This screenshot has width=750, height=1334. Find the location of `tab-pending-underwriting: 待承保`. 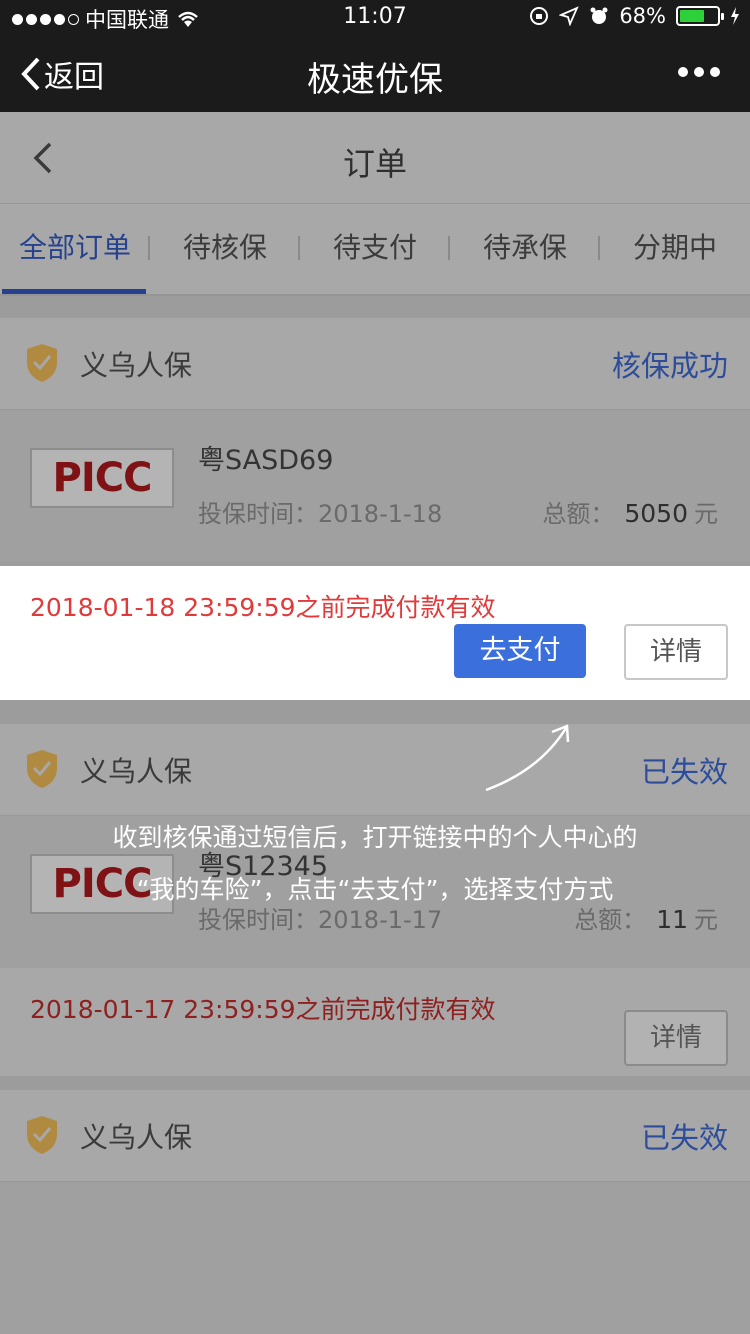

tab-pending-underwriting: 待承保 is located at coordinates (525, 249).